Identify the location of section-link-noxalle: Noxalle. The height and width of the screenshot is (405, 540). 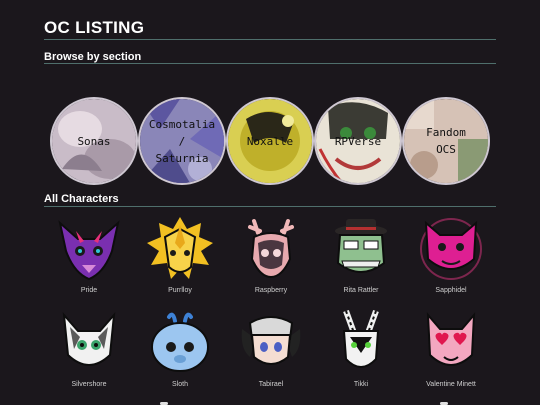
(270, 141).